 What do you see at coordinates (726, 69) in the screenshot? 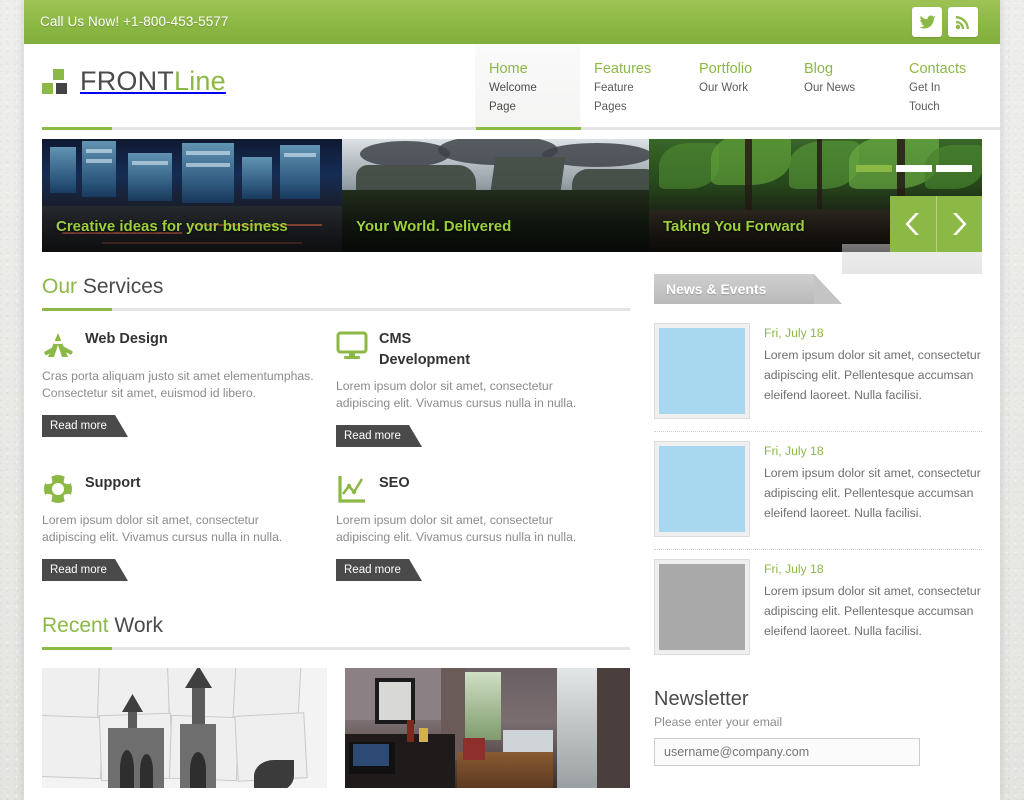
I see `nav-label-portfolio: Portfolio` at bounding box center [726, 69].